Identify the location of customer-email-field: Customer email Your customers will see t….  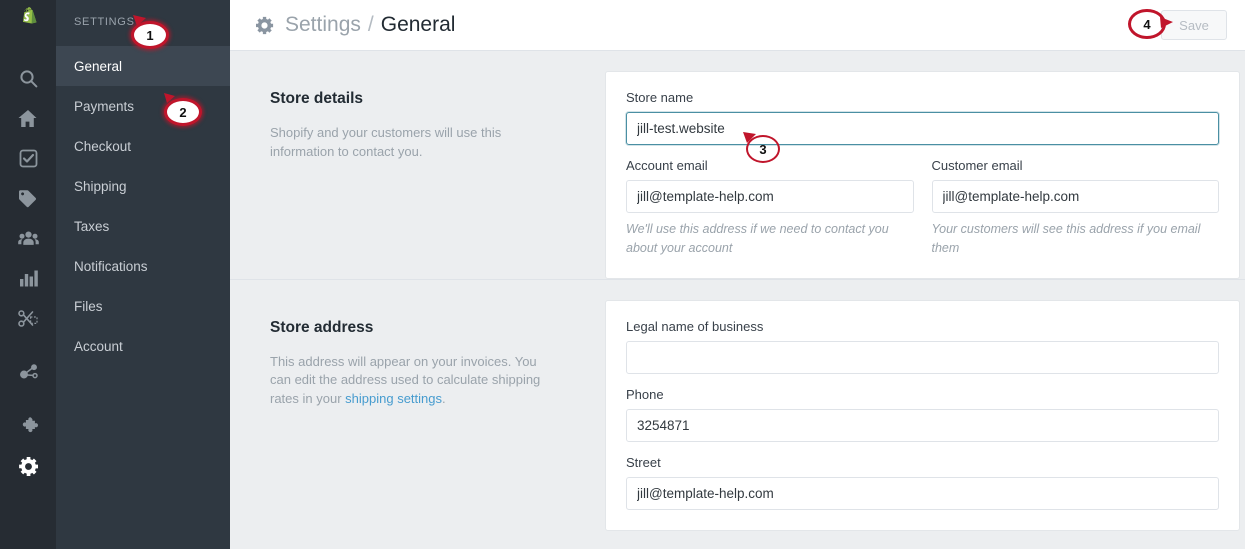
(1075, 208).